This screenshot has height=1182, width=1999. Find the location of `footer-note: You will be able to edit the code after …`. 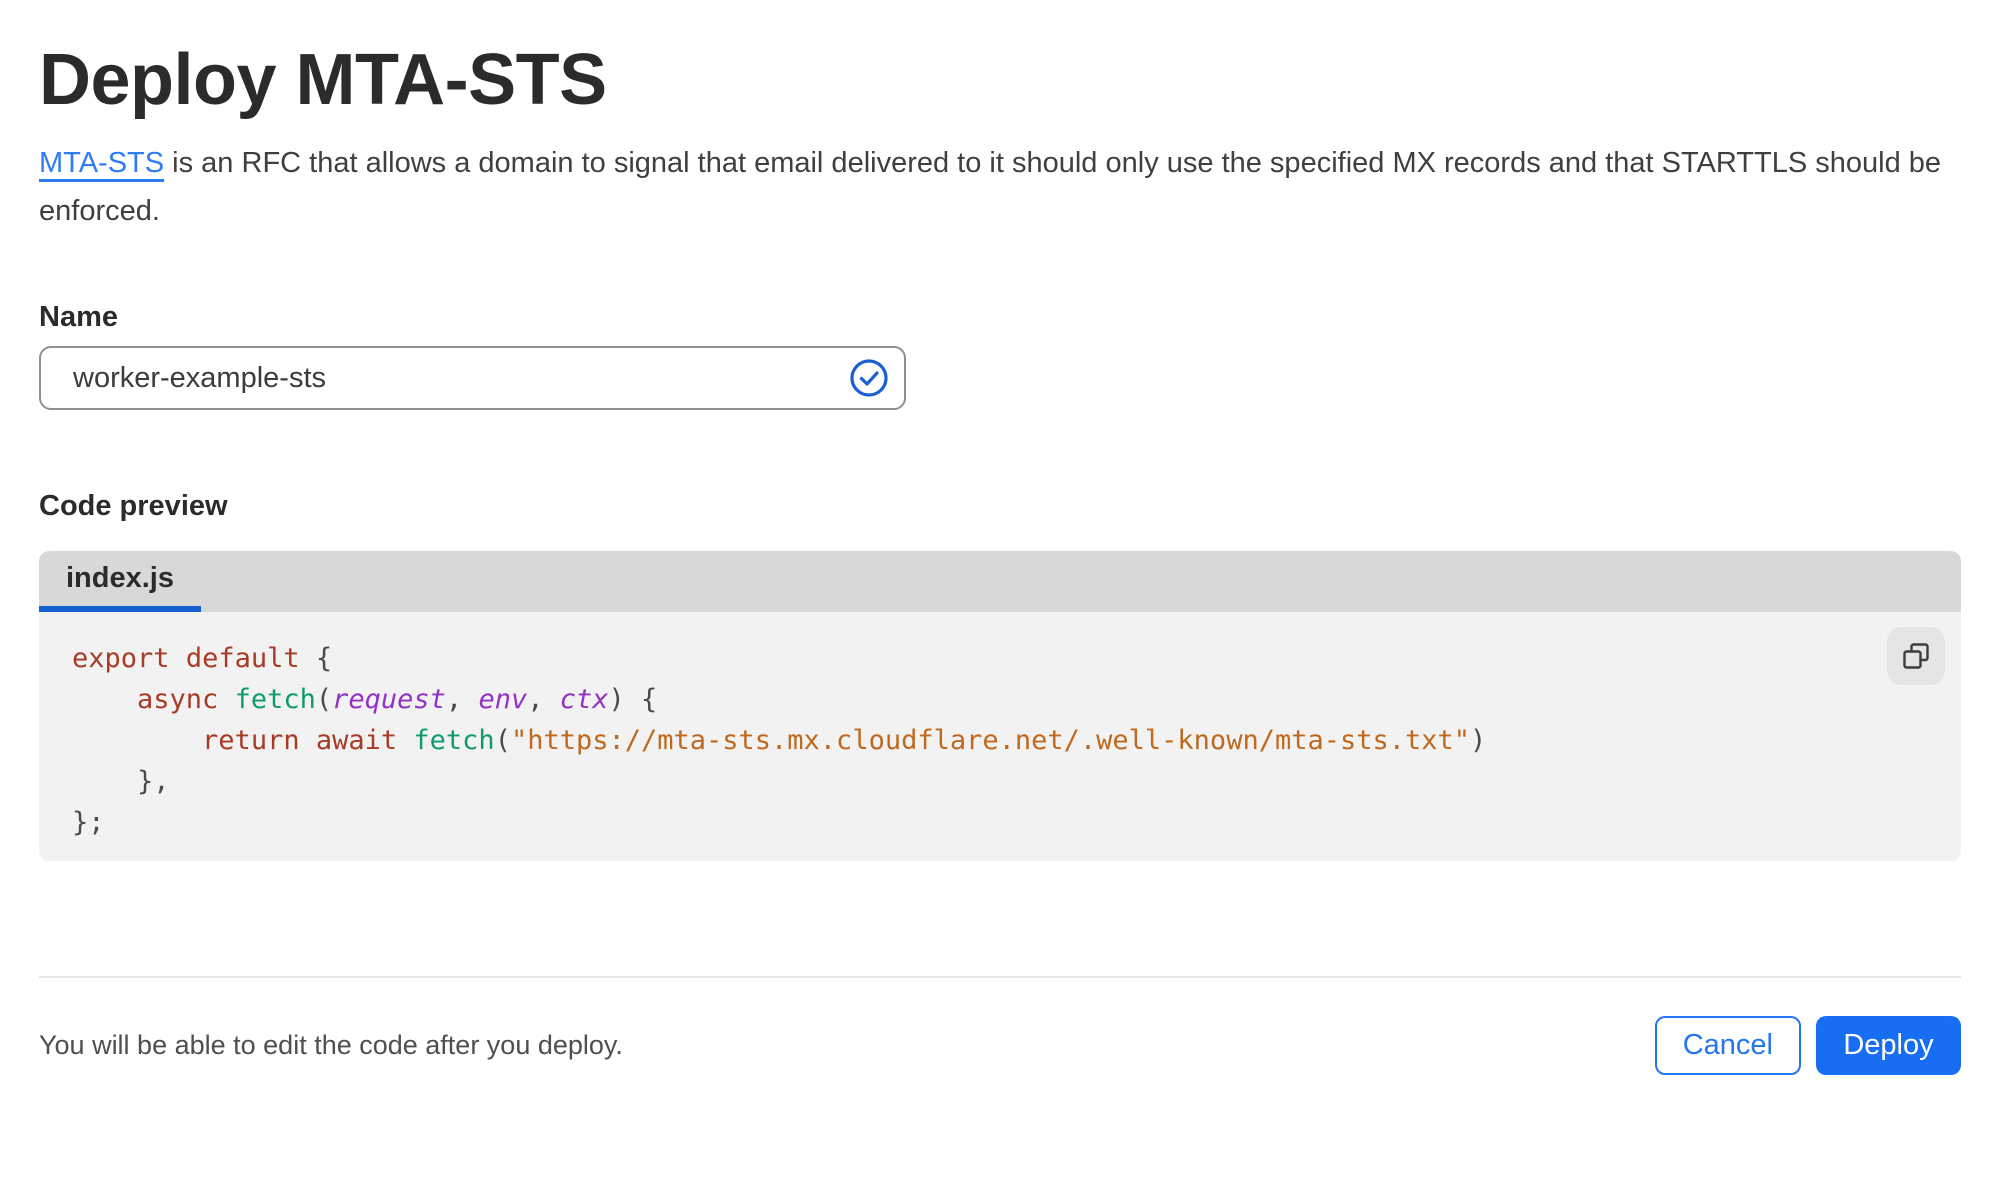

footer-note: You will be able to edit the code after … is located at coordinates (331, 1045).